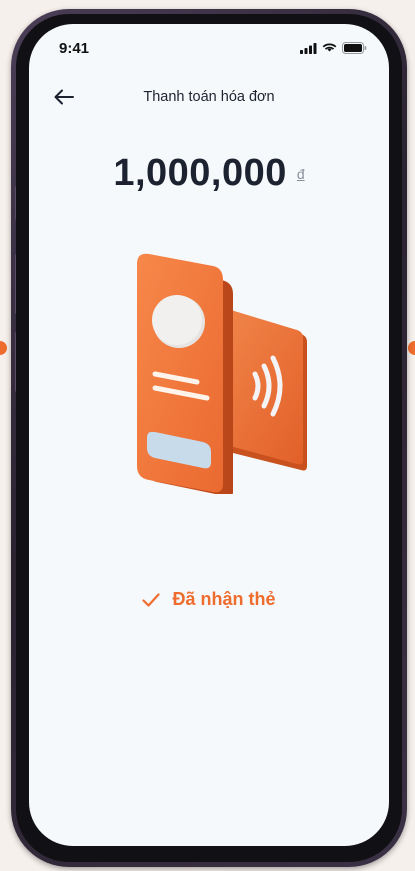 The height and width of the screenshot is (871, 415). I want to click on wifi-icon, so click(329, 47).